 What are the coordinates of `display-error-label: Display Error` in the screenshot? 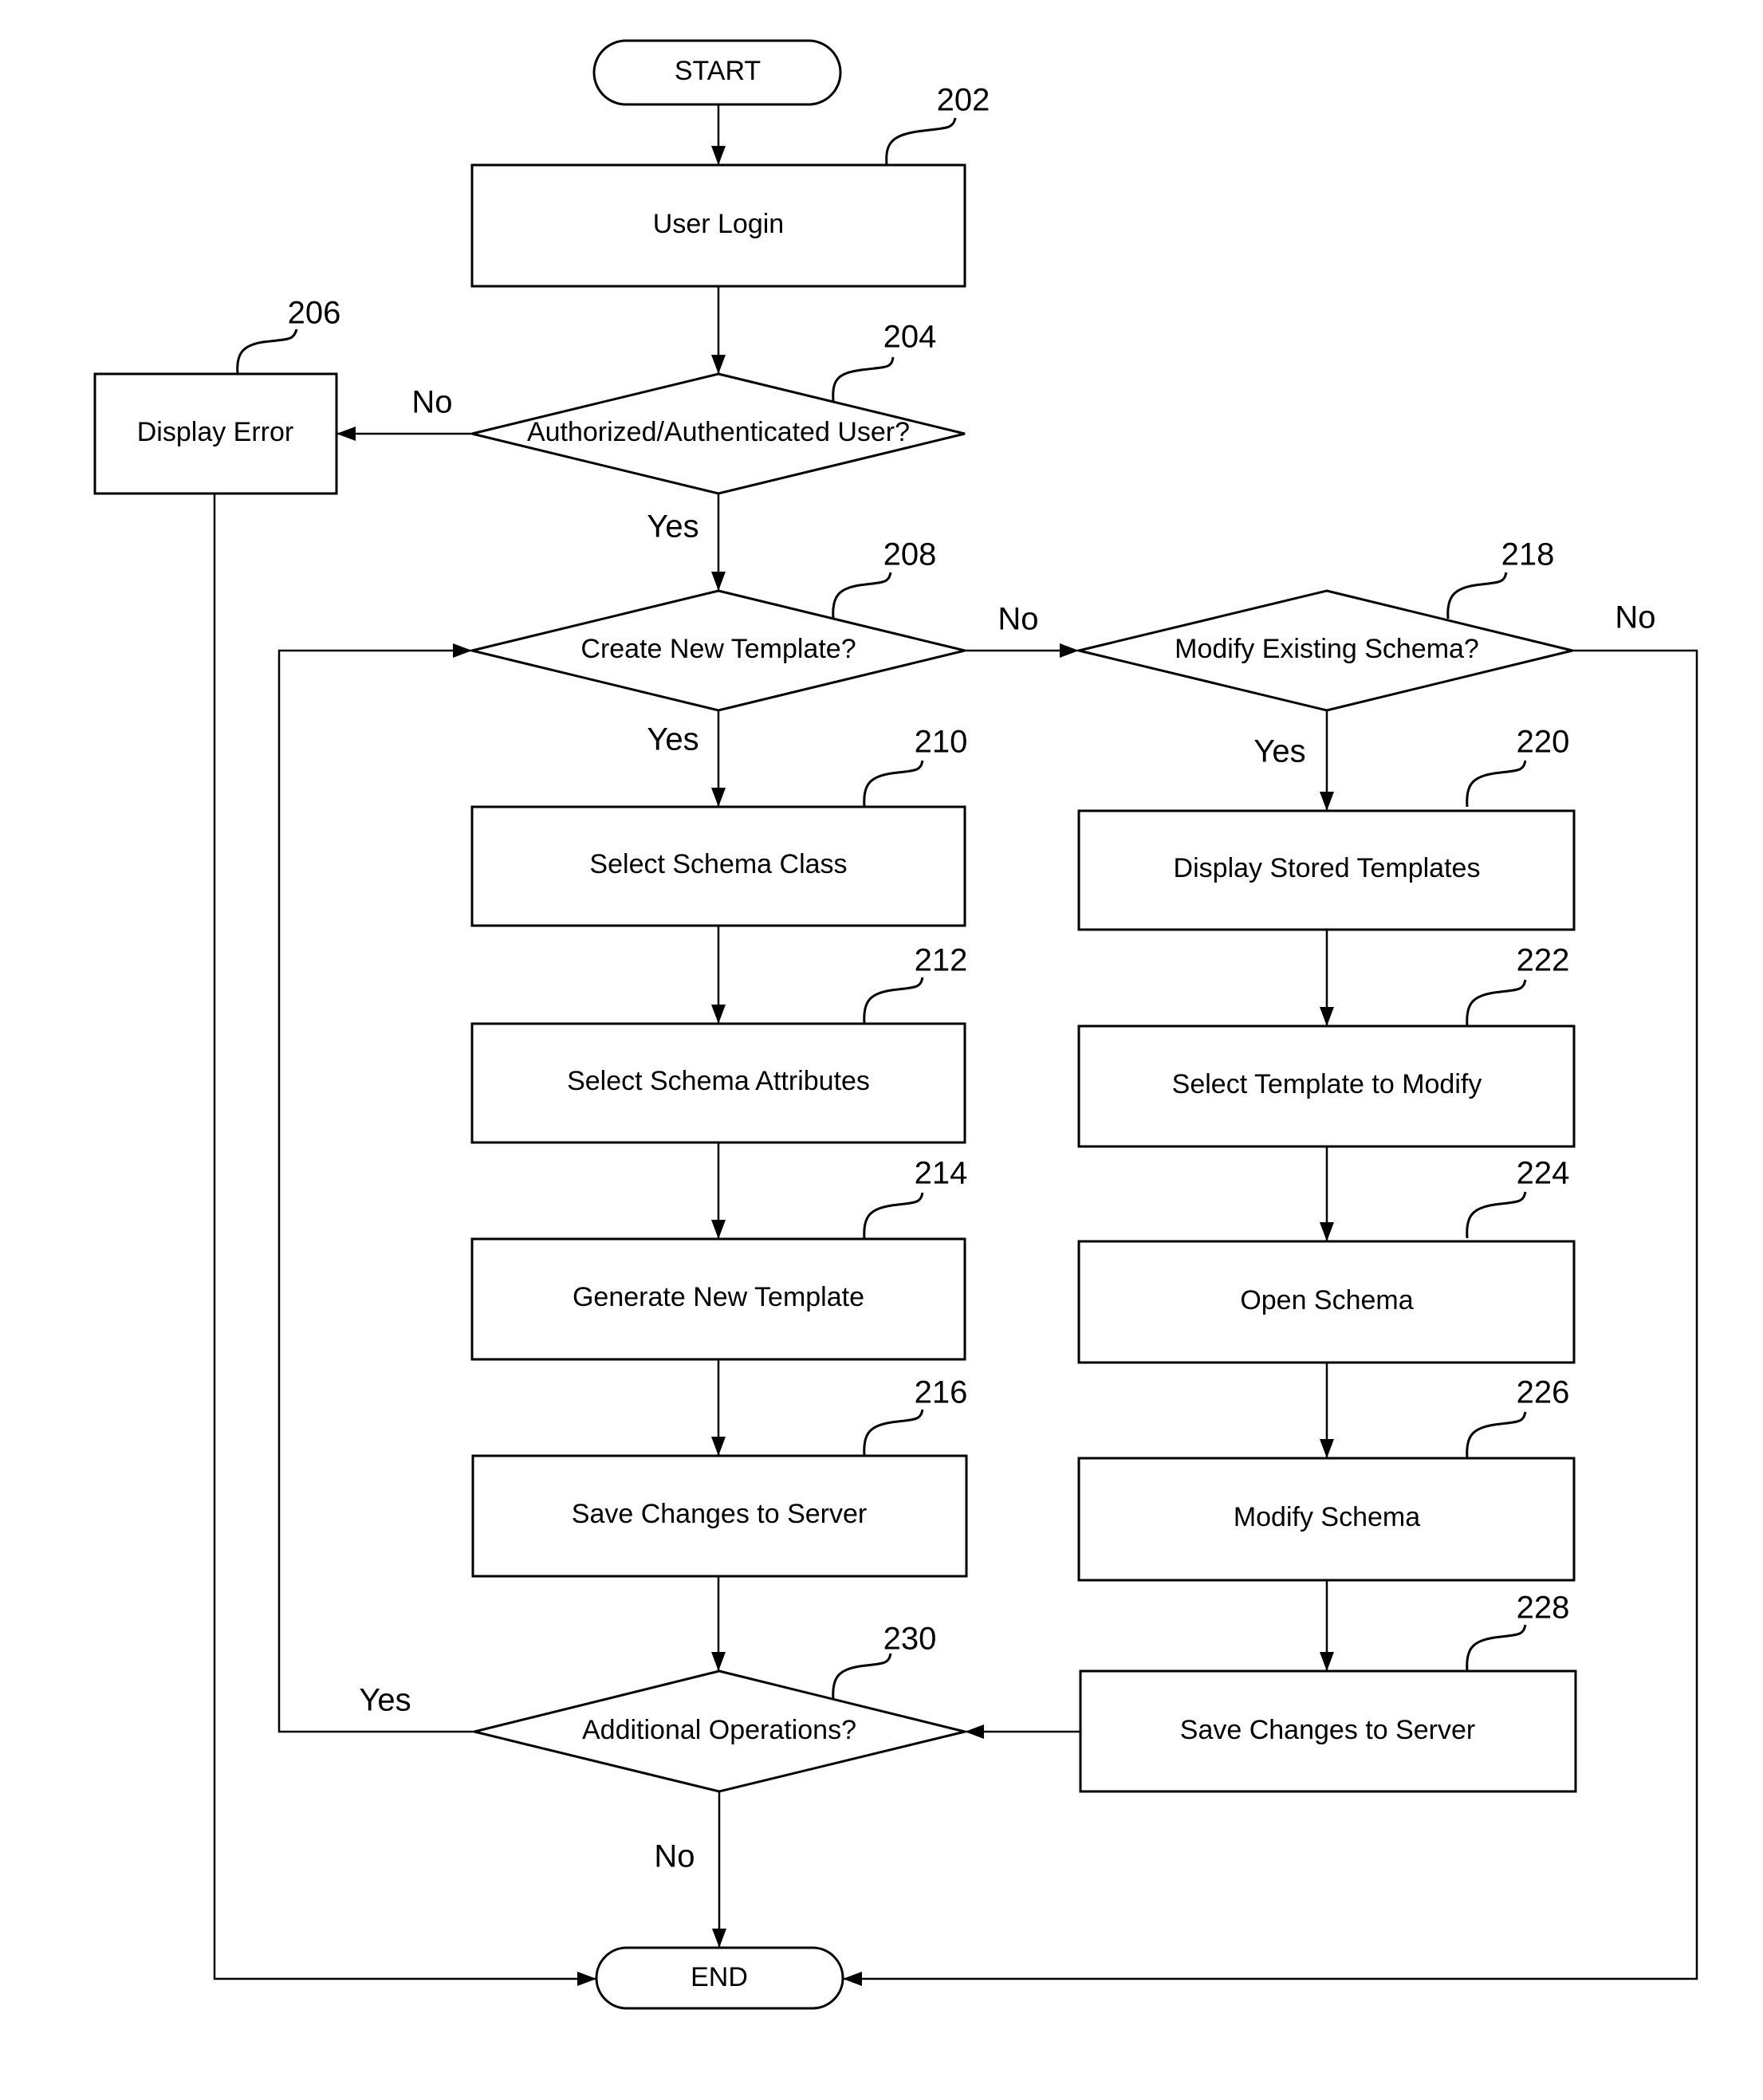 It's located at (215, 432).